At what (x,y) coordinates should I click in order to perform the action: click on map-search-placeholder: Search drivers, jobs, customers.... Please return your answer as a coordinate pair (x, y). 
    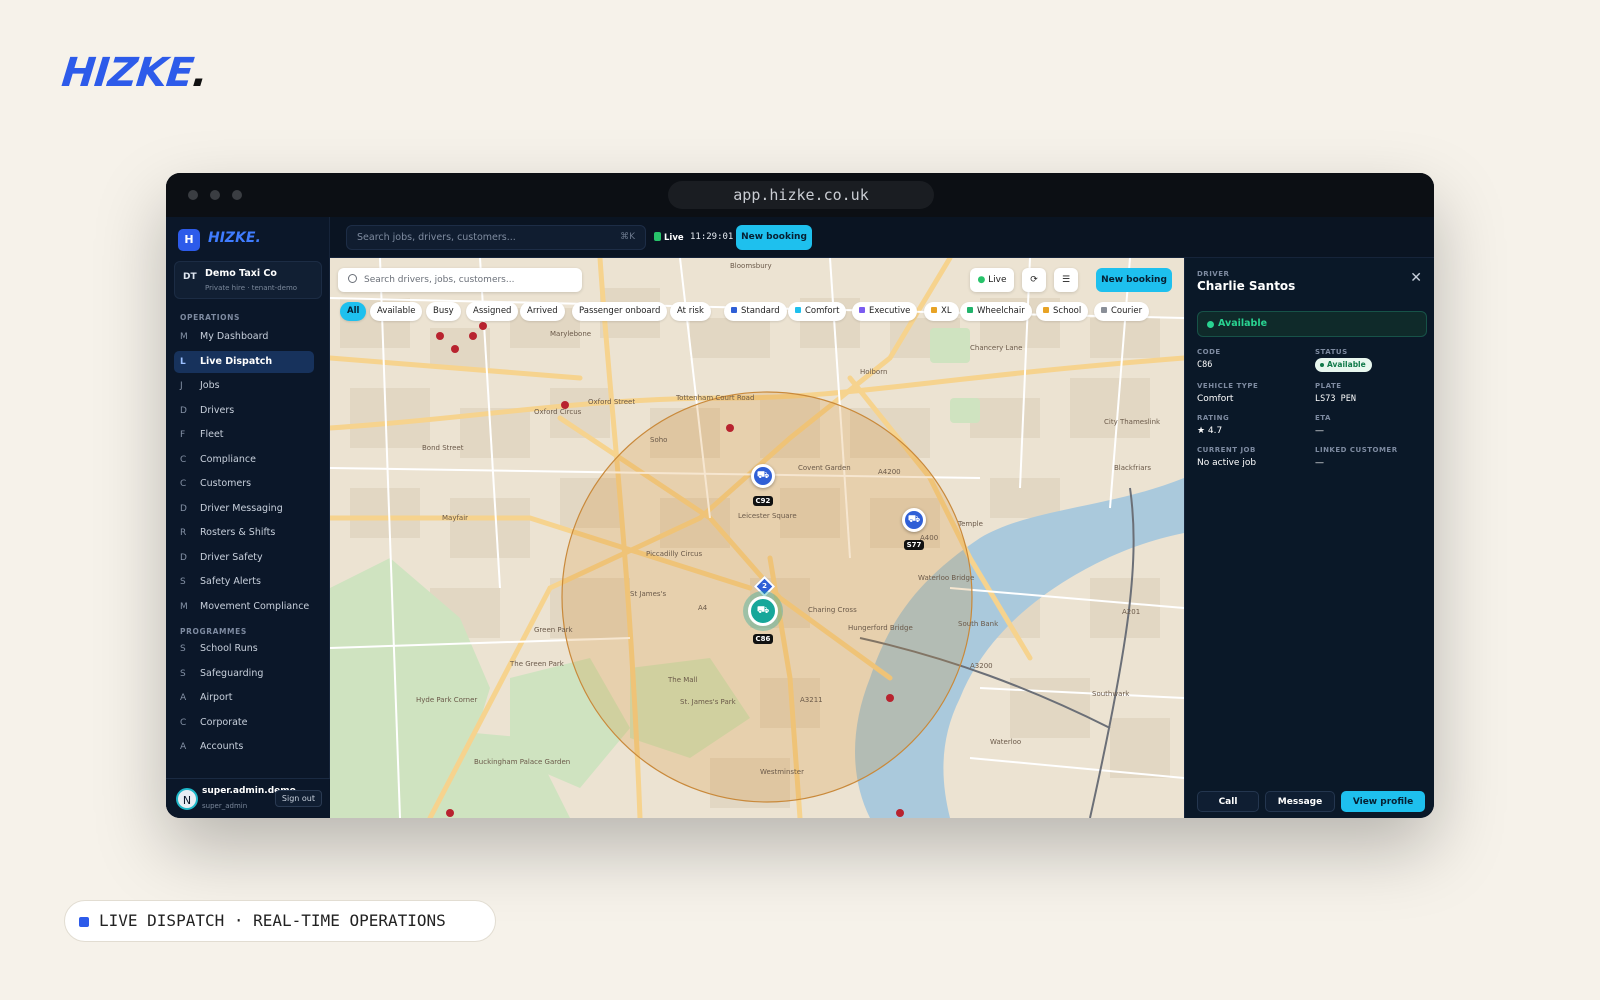
    Looking at the image, I should click on (439, 280).